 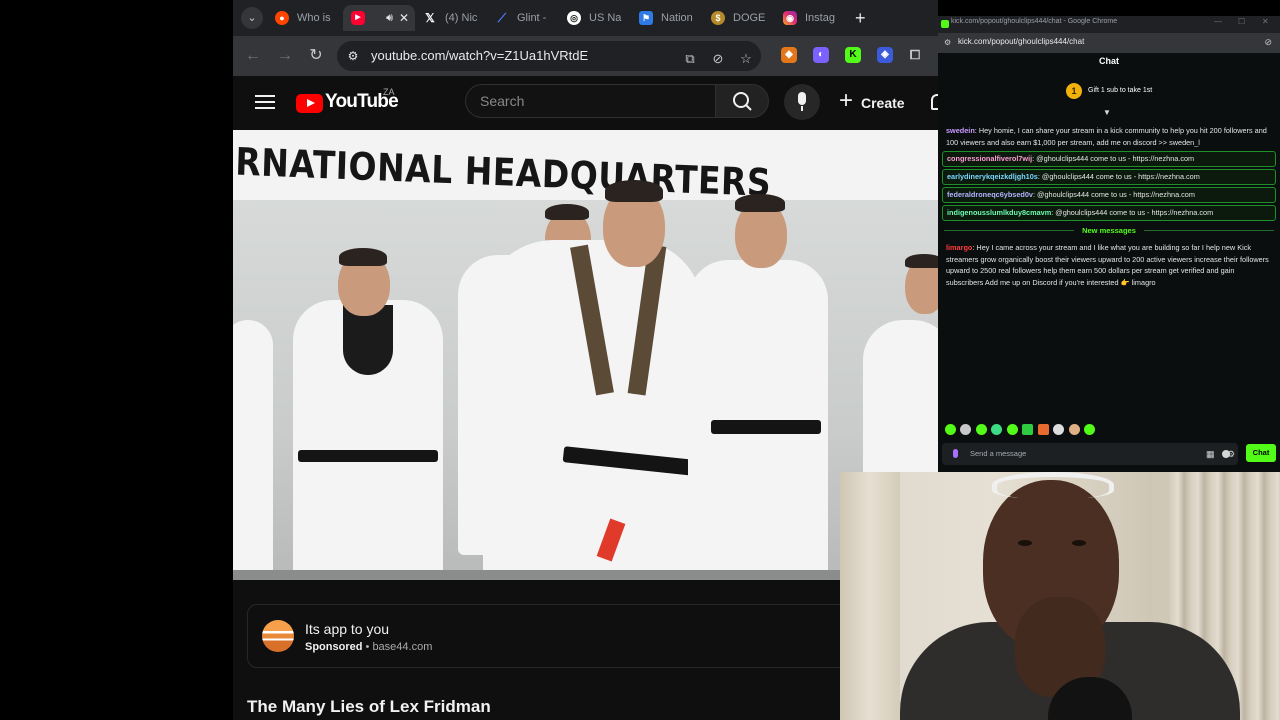 What do you see at coordinates (574, 18) in the screenshot?
I see `globe-icon: ◎` at bounding box center [574, 18].